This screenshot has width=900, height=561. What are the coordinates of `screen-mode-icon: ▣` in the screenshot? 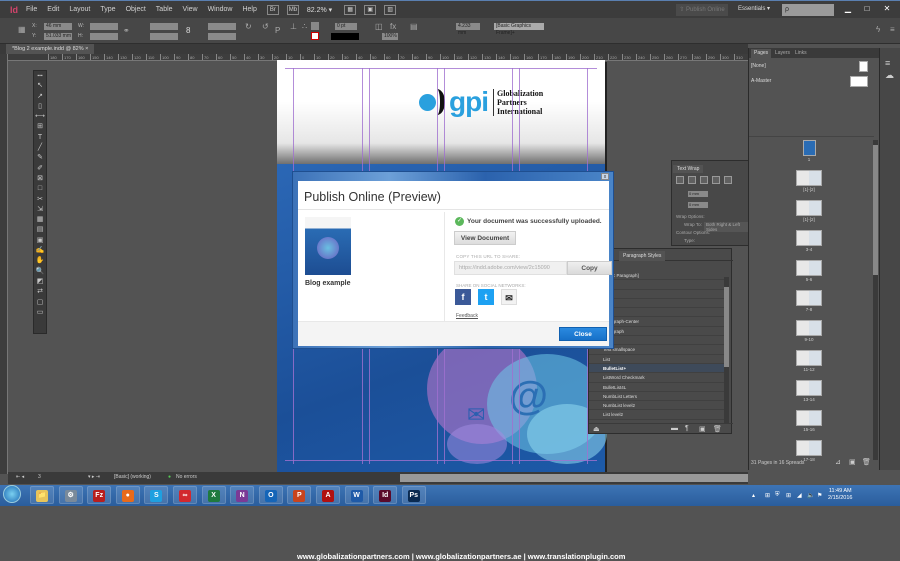 It's located at (370, 9).